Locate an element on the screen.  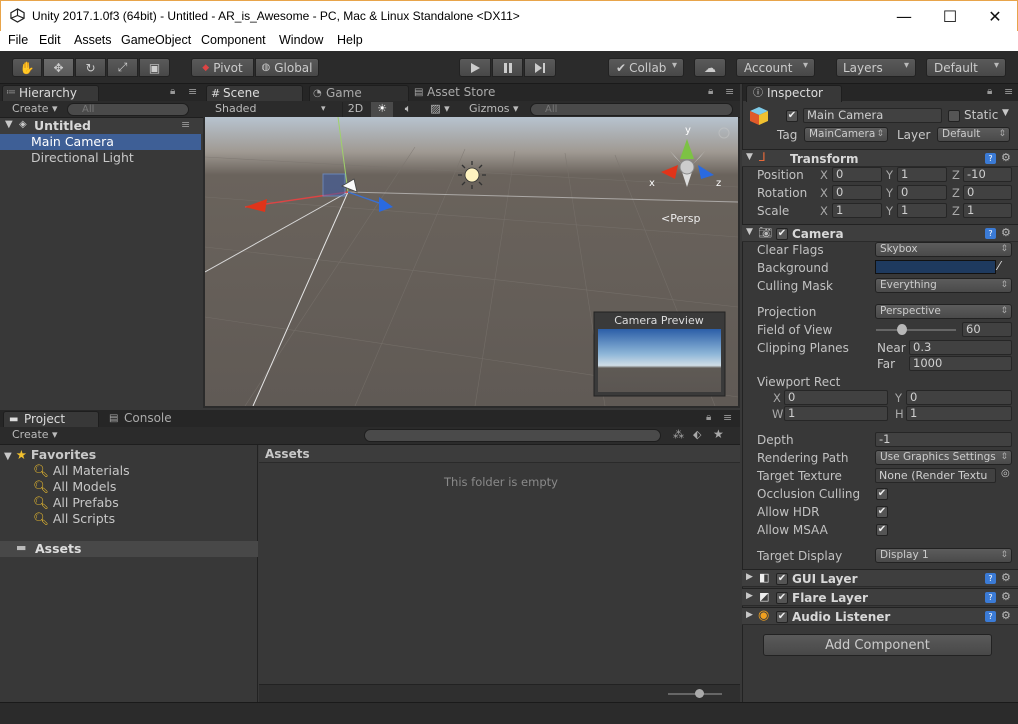
hierarchy-item-main-camera: Main Camera is located at coordinates (100, 142).